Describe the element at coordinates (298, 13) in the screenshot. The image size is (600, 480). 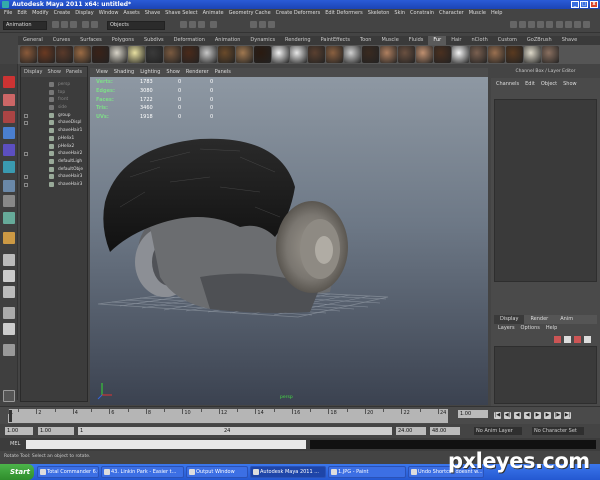
I see `menu-create-deformers: Create Deformers` at that location.